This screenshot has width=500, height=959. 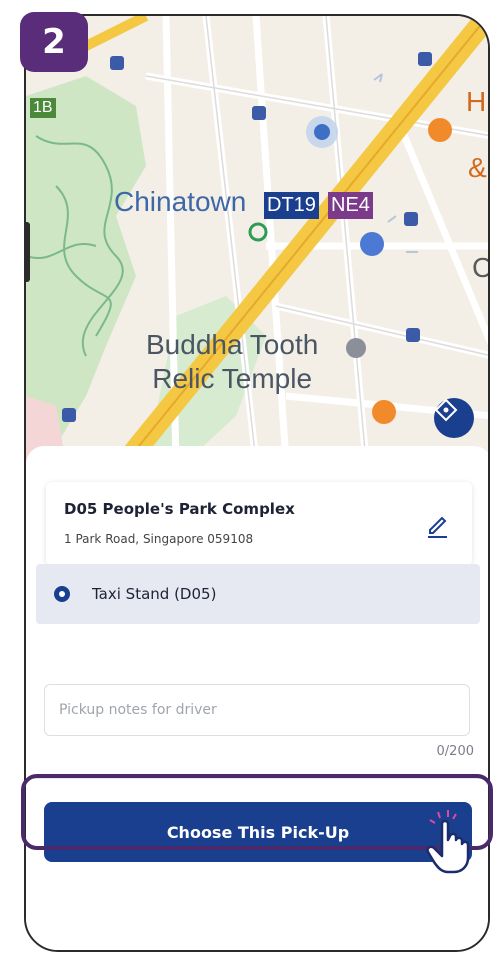 I want to click on location-pin-icon, so click(x=62, y=594).